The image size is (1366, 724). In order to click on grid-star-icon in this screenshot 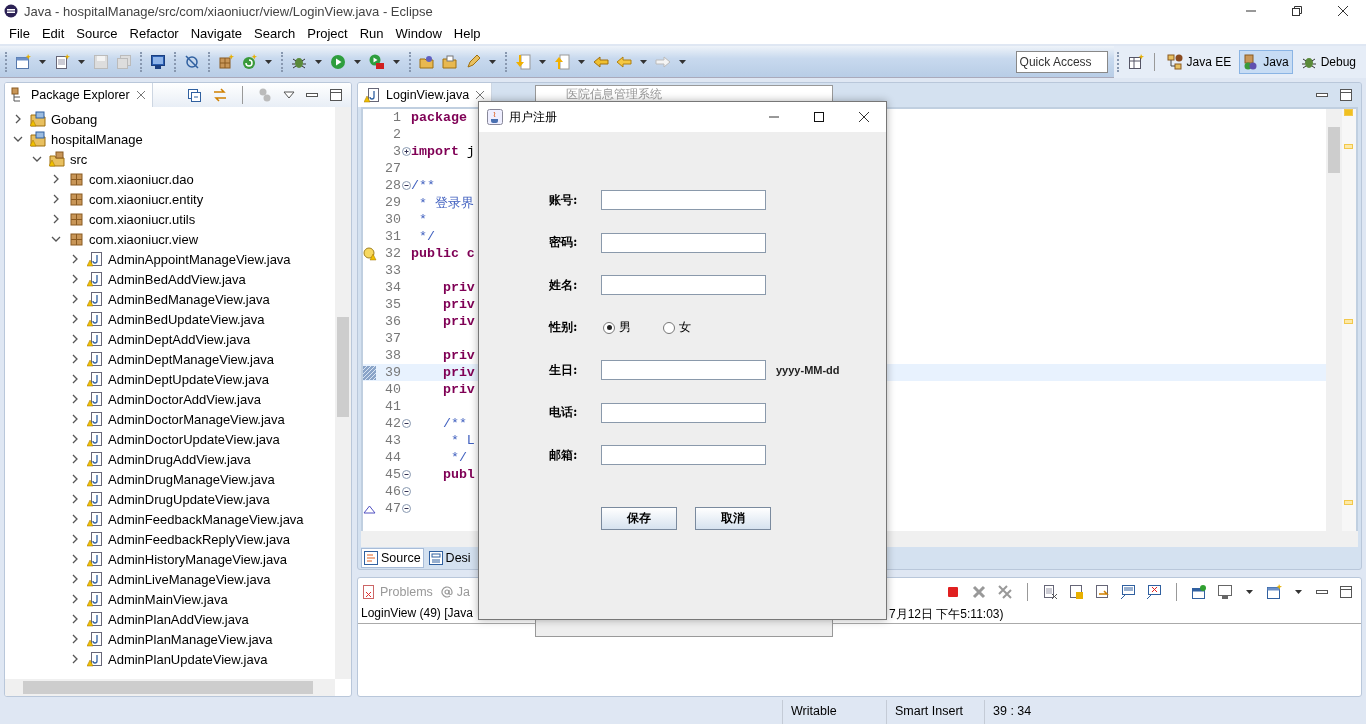, I will do `click(226, 61)`.